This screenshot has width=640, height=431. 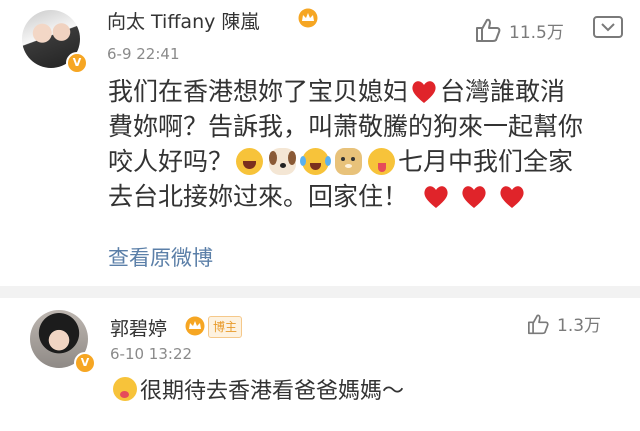 What do you see at coordinates (536, 32) in the screenshot?
I see `like-count: 11.5万` at bounding box center [536, 32].